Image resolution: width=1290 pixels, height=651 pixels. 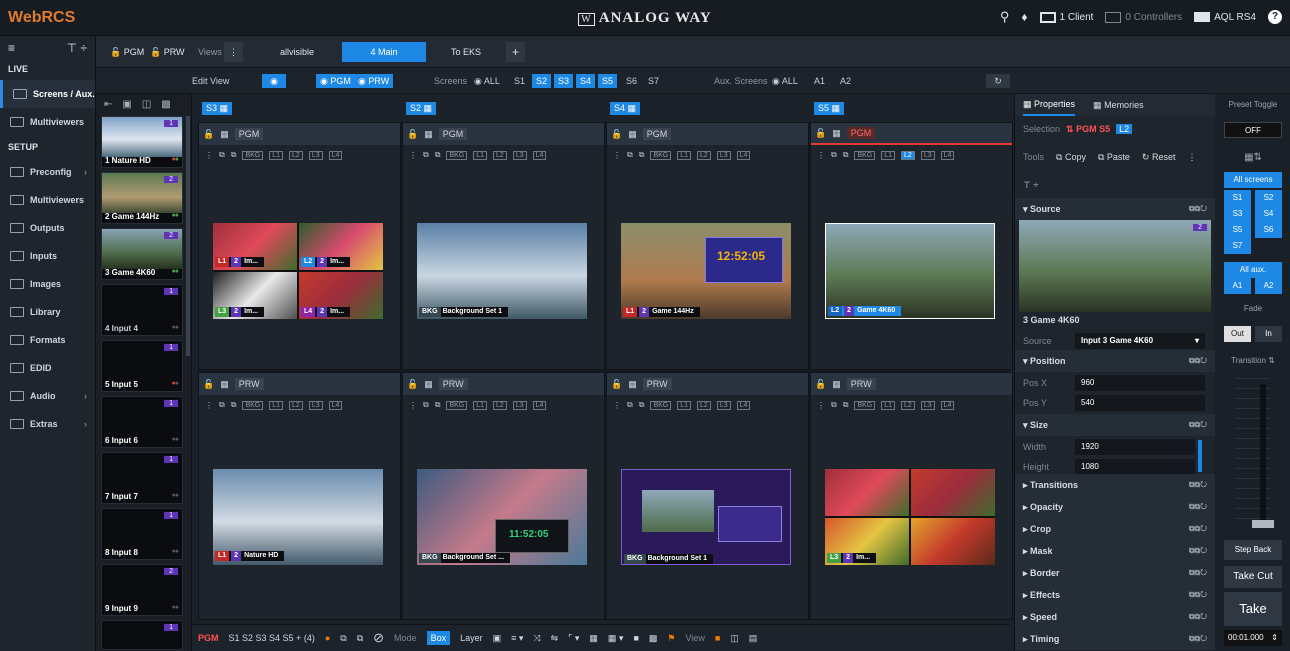 I want to click on take-cut-button: Take Cut, so click(x=1253, y=577).